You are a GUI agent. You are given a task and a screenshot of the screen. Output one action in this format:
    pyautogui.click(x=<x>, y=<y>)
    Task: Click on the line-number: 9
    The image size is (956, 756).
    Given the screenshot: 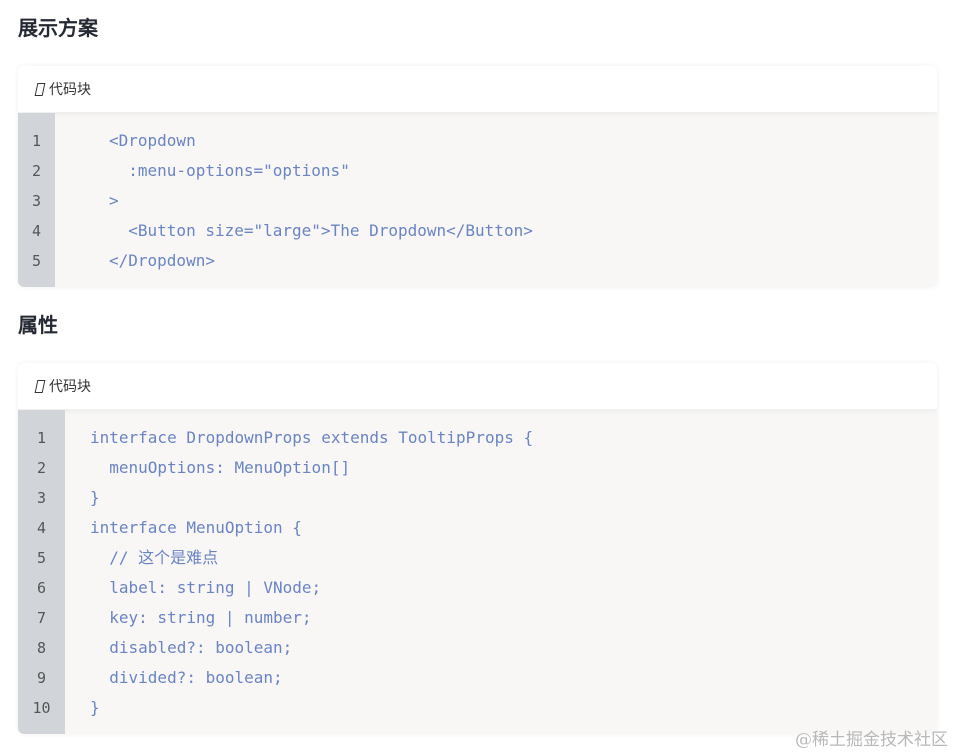 What is the action you would take?
    pyautogui.click(x=41, y=678)
    